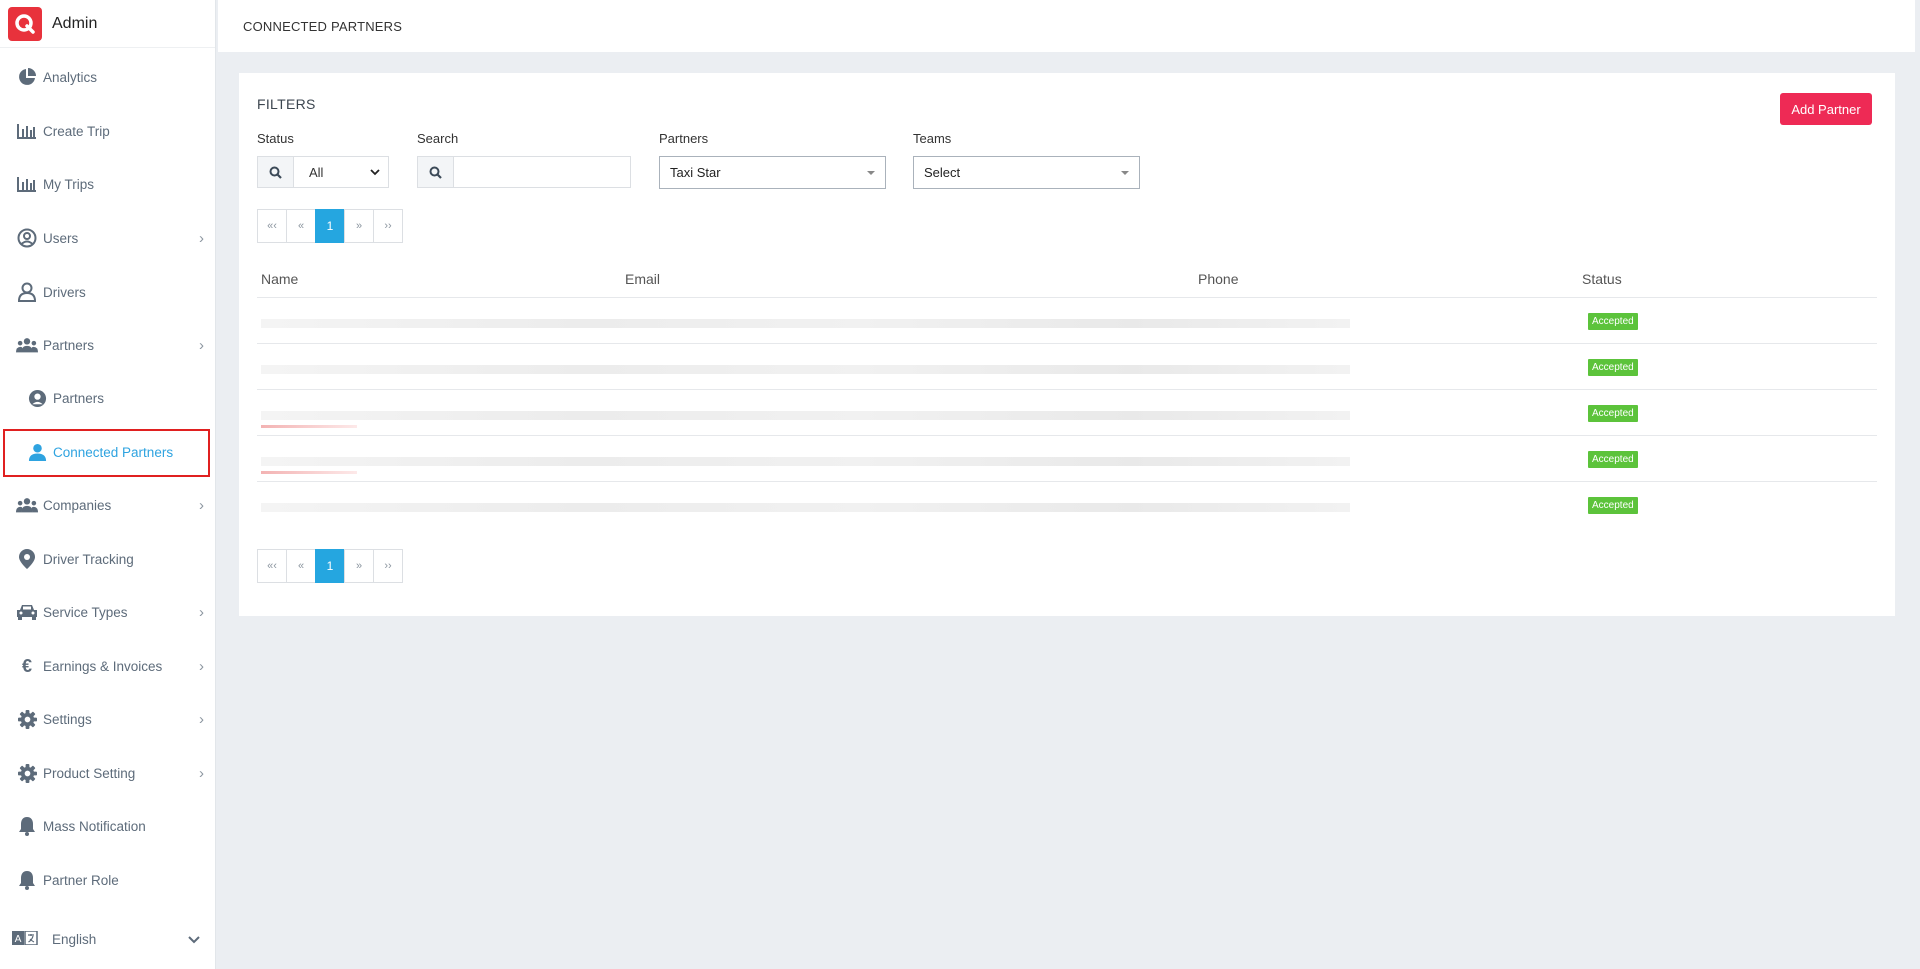  Describe the element at coordinates (79, 398) in the screenshot. I see `sidebar-item-label: Partners` at that location.